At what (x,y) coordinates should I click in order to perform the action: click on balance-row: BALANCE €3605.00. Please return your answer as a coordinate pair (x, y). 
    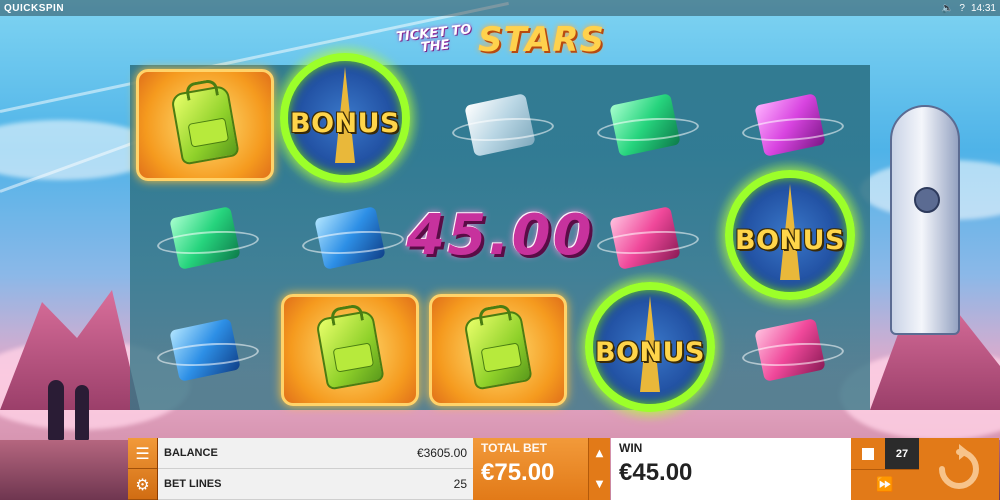
    Looking at the image, I should click on (315, 453).